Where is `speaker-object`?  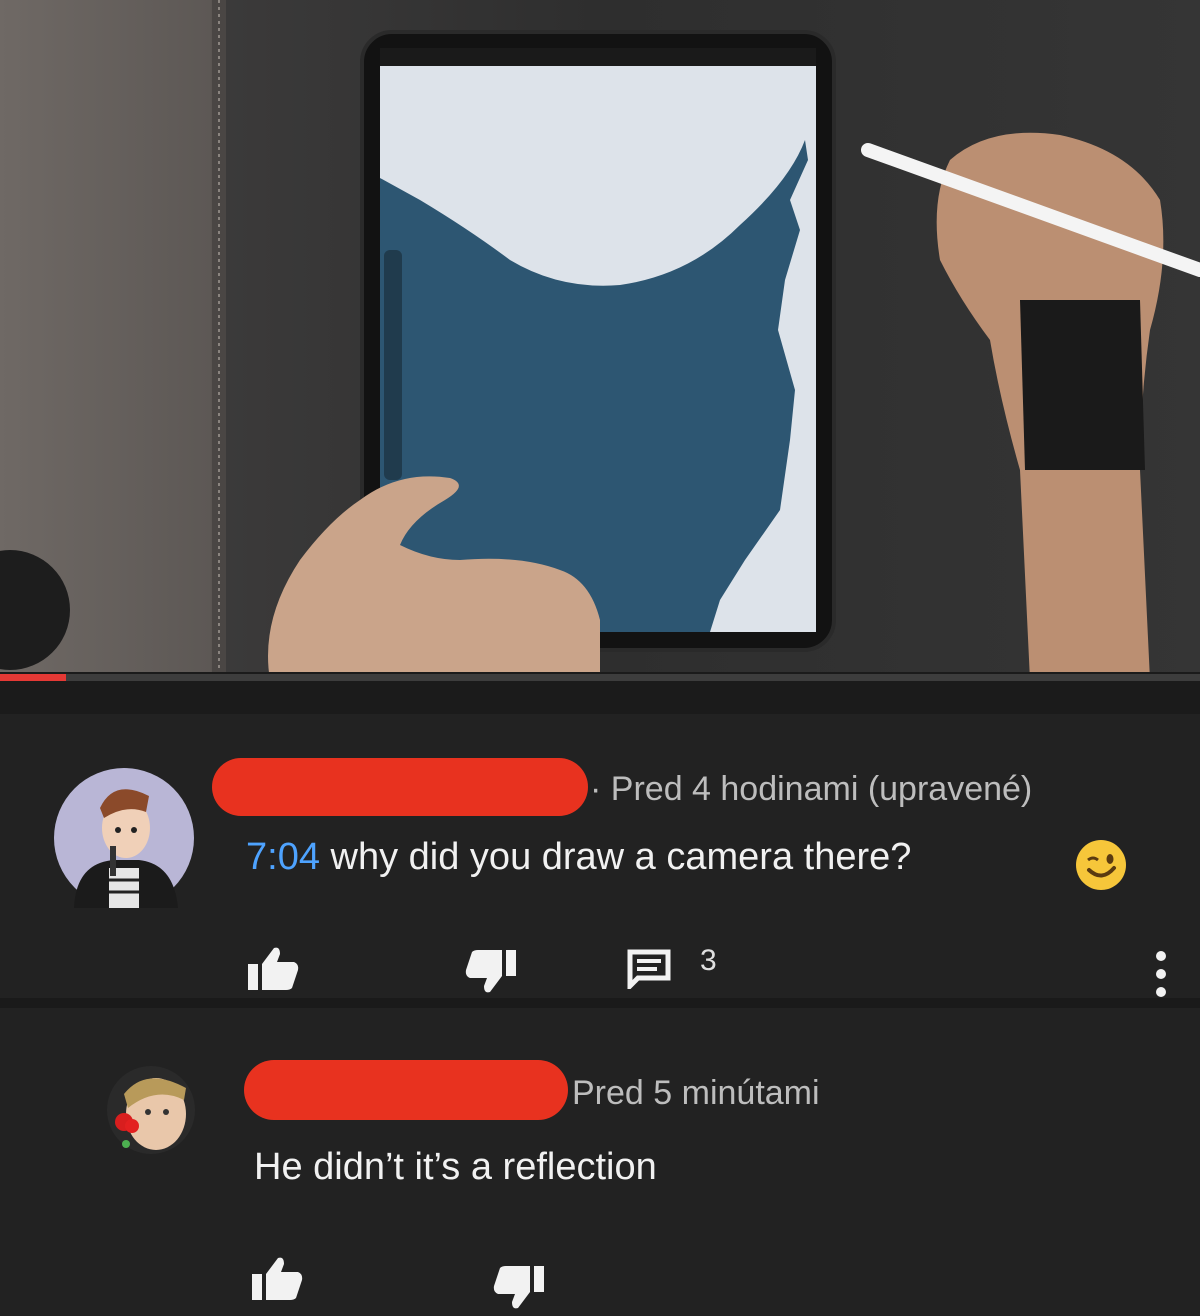 speaker-object is located at coordinates (35, 610).